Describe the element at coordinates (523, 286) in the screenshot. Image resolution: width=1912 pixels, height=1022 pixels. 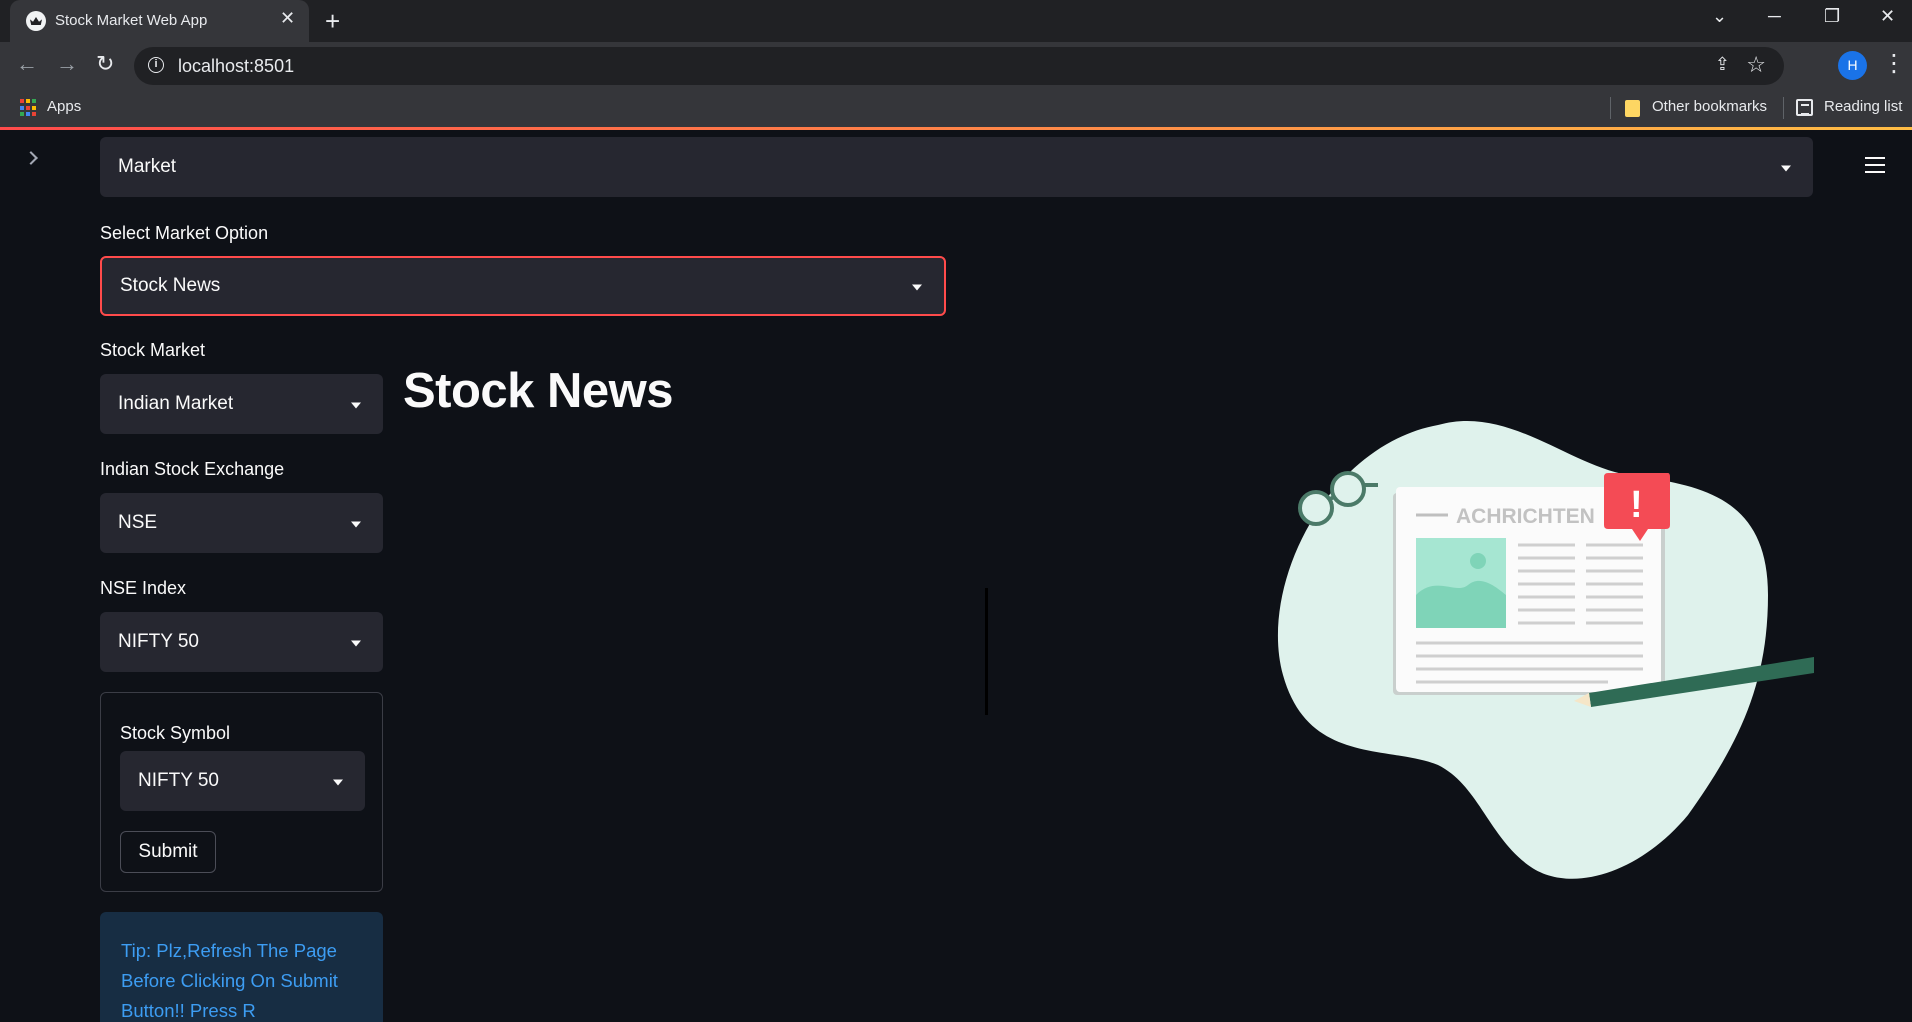
I see `market-option-select: Stock News` at that location.